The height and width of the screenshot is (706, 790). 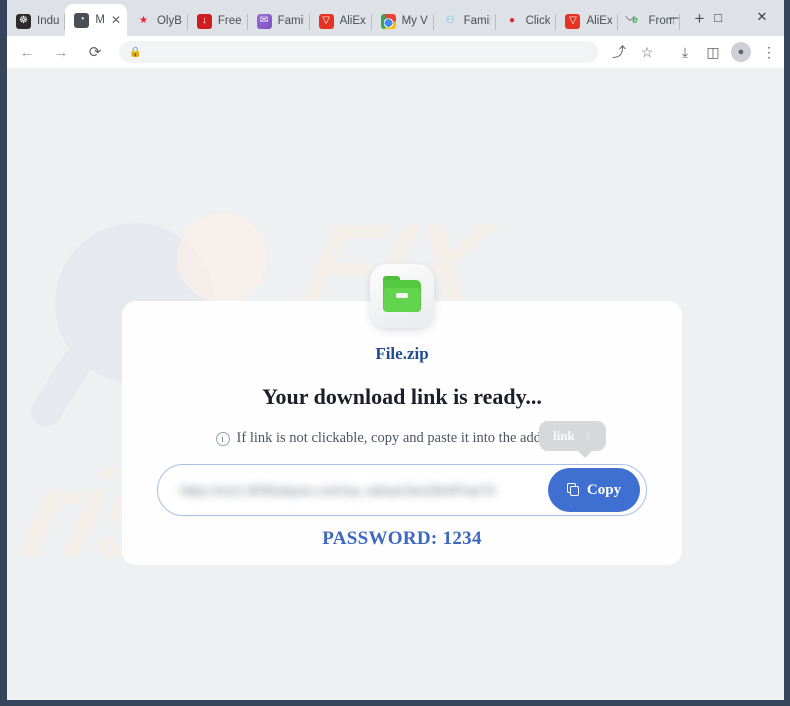 I want to click on window-bottom-border, so click(x=395, y=703).